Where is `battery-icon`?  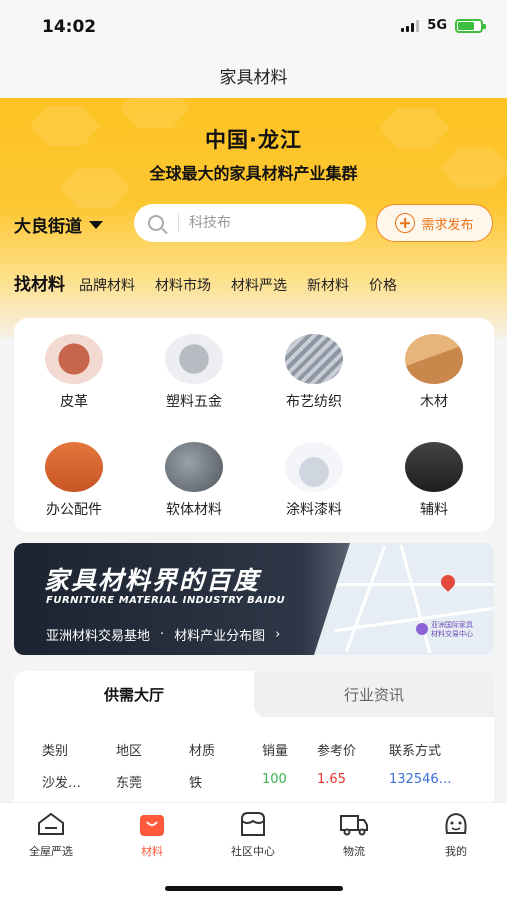
battery-icon is located at coordinates (470, 25).